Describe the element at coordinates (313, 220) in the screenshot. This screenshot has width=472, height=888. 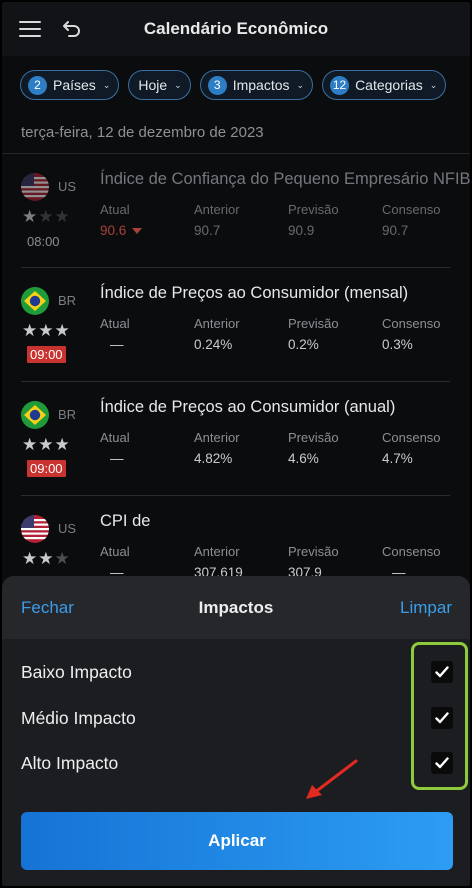
I see `forecast-col: Previsão 90.9` at that location.